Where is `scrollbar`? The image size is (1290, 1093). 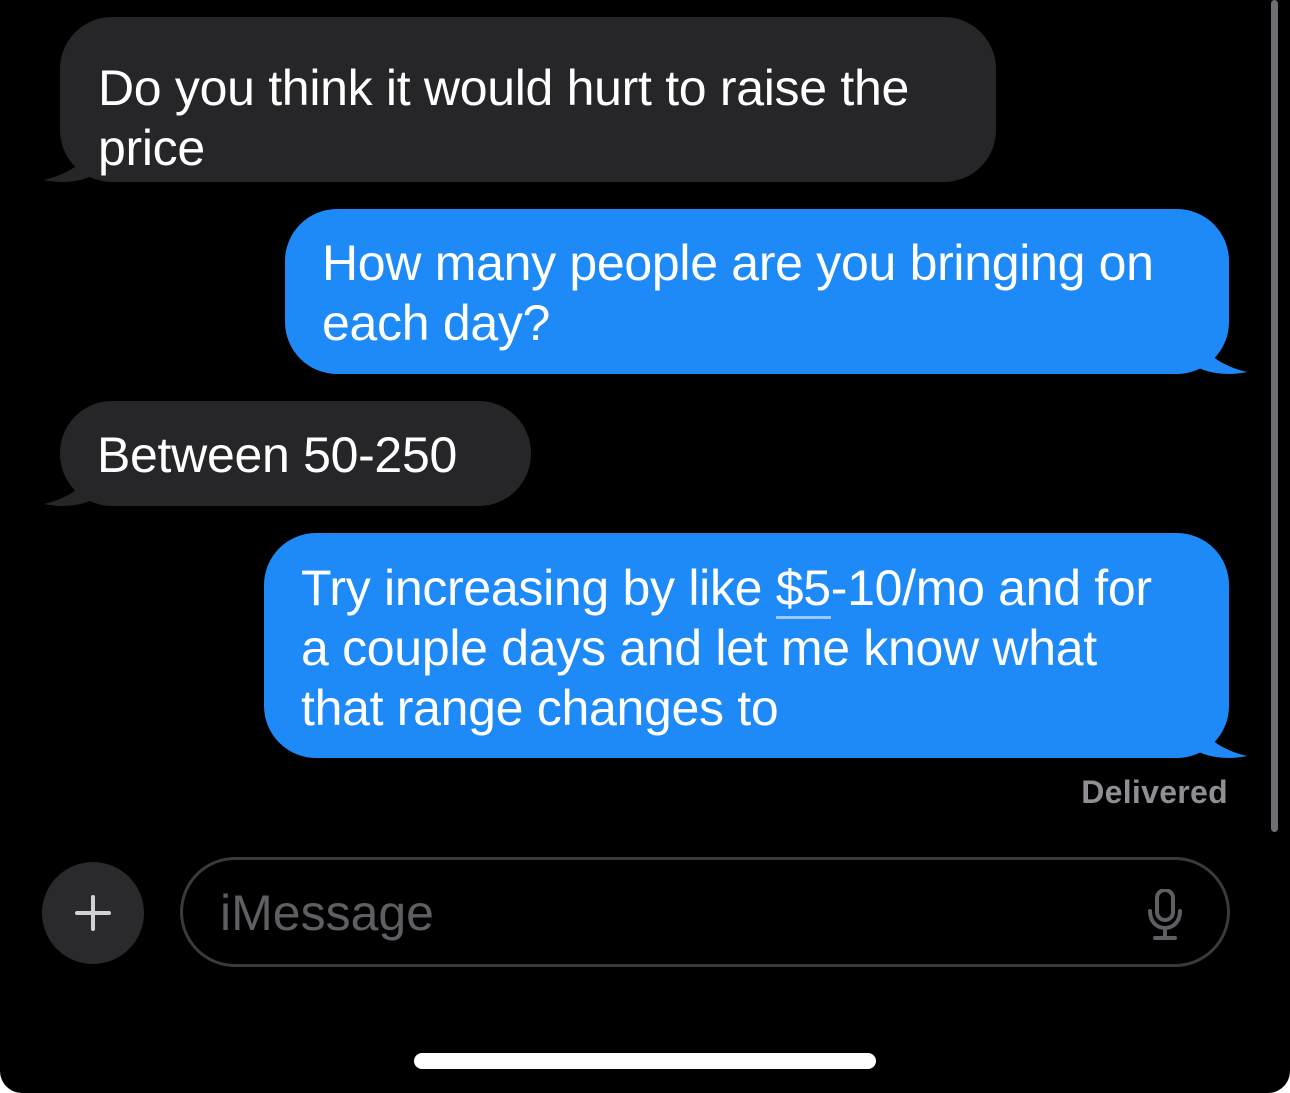 scrollbar is located at coordinates (1274, 416).